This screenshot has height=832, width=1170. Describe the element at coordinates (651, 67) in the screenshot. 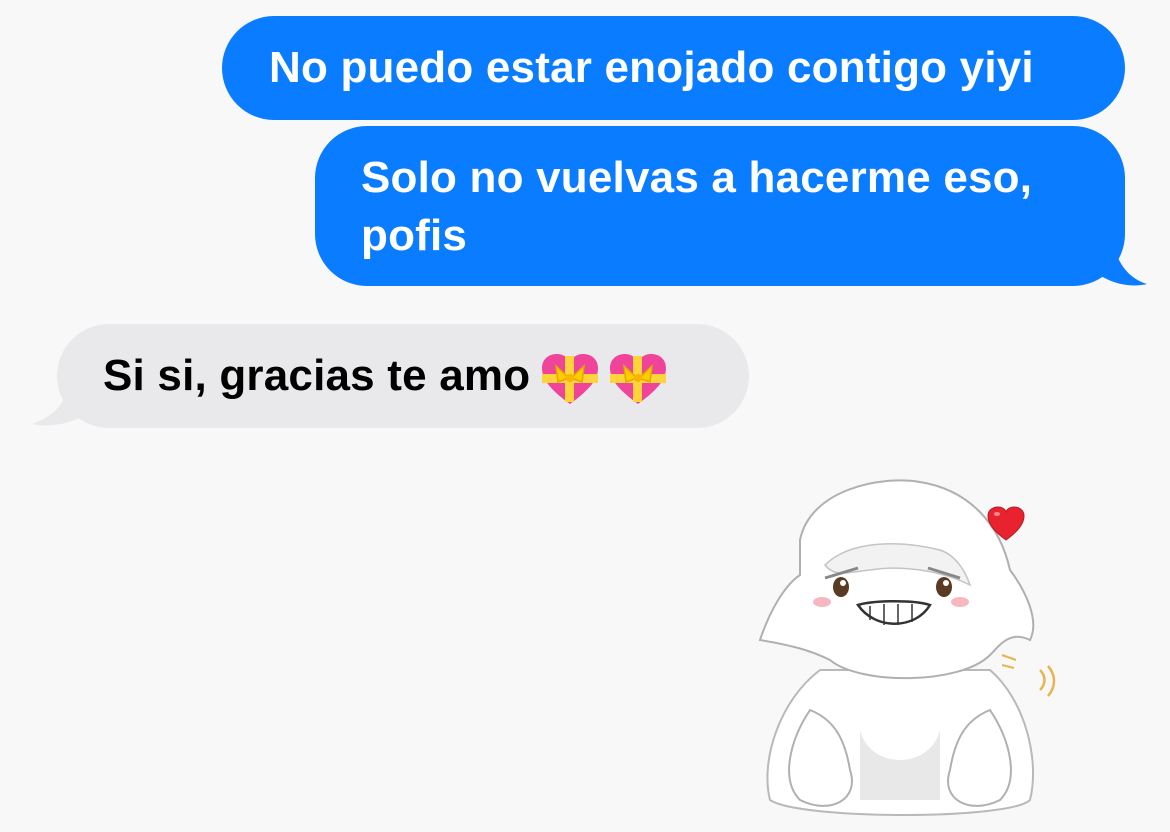

I see `message-text: No puedo estar enojado contigo yiyi` at that location.